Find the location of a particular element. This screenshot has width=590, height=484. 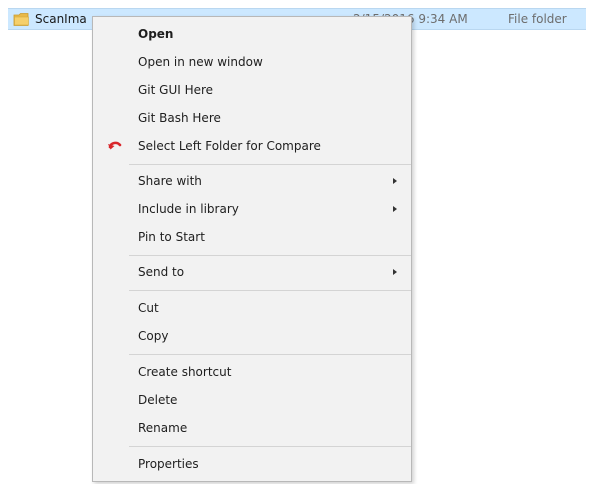

menu-item-label: Open is located at coordinates (156, 34).